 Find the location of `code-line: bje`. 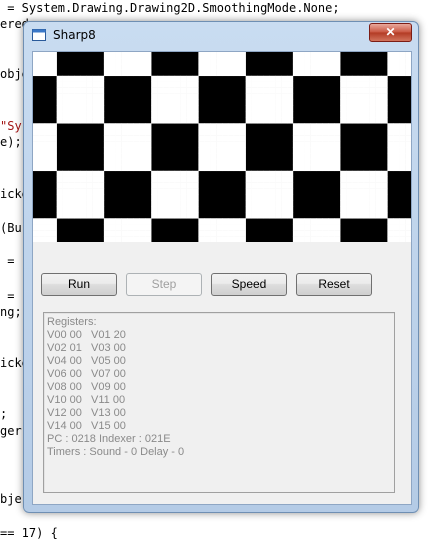

code-line: bje is located at coordinates (11, 499).